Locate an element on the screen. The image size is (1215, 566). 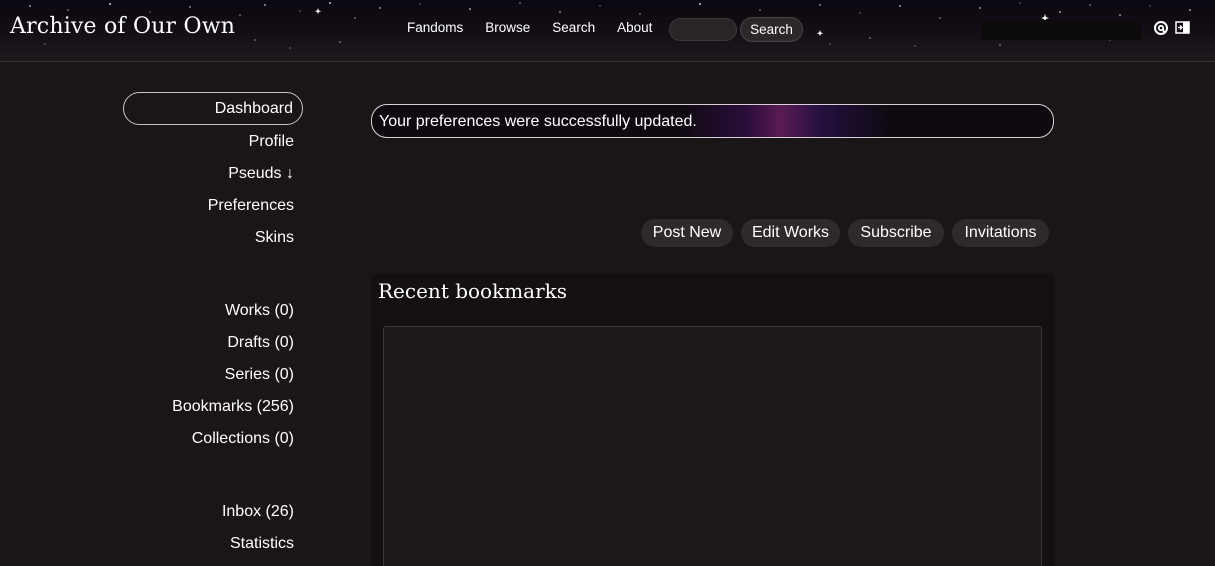
at-sign-icon is located at coordinates (1161, 28).